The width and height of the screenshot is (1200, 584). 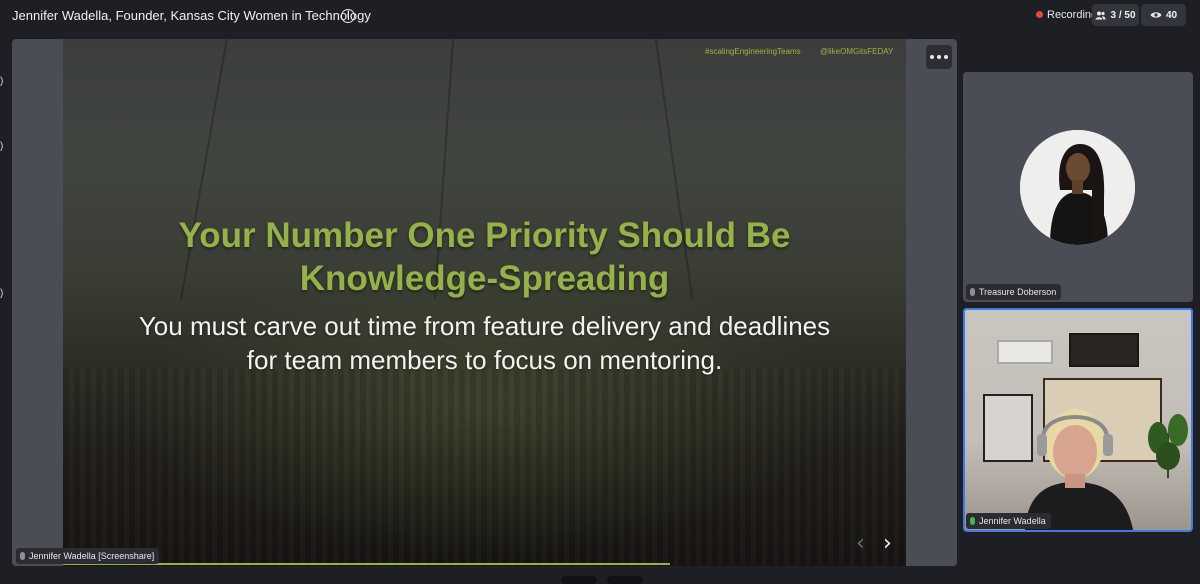 I want to click on more-options-button, so click(x=939, y=57).